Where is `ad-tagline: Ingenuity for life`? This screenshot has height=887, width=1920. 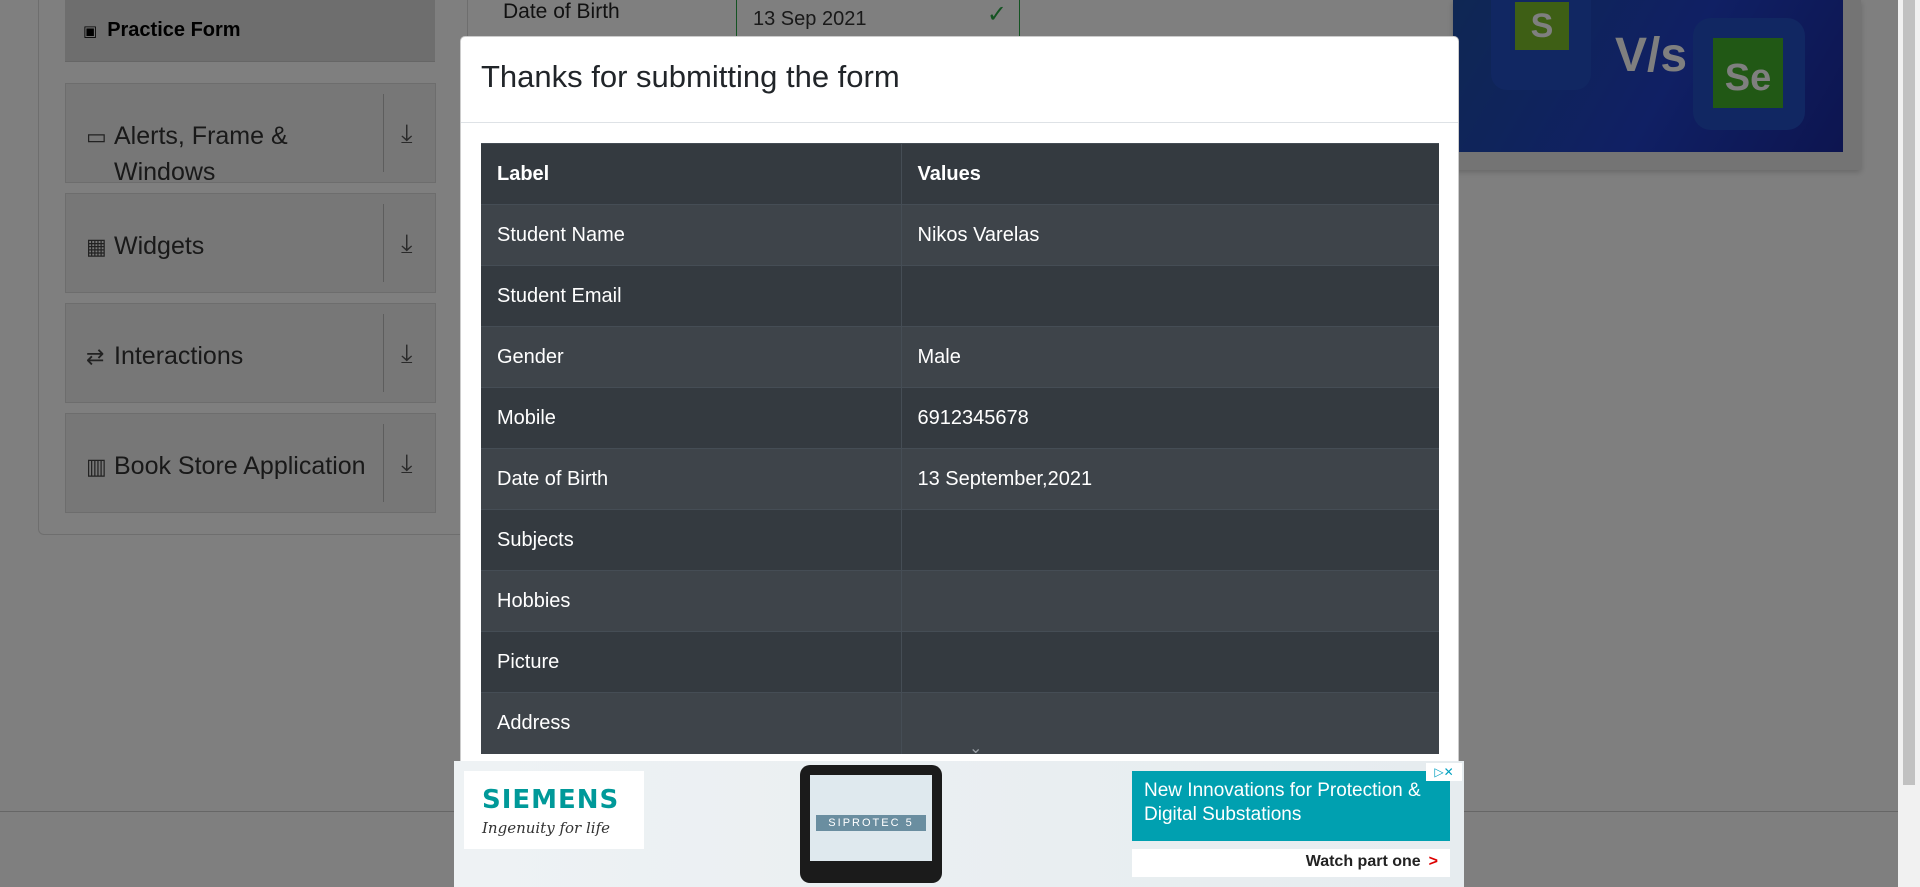
ad-tagline: Ingenuity for life is located at coordinates (546, 828).